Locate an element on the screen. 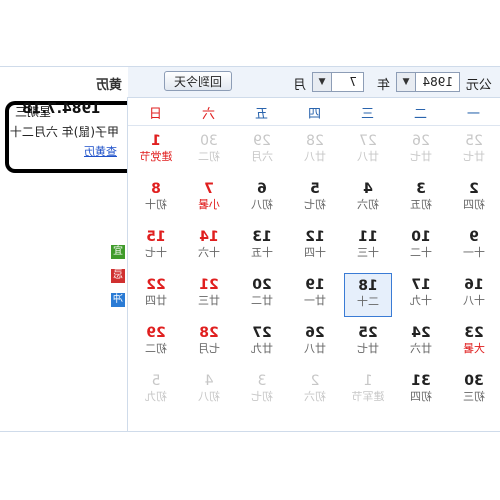  inauspicious-tag: 忌 is located at coordinates (118, 276).